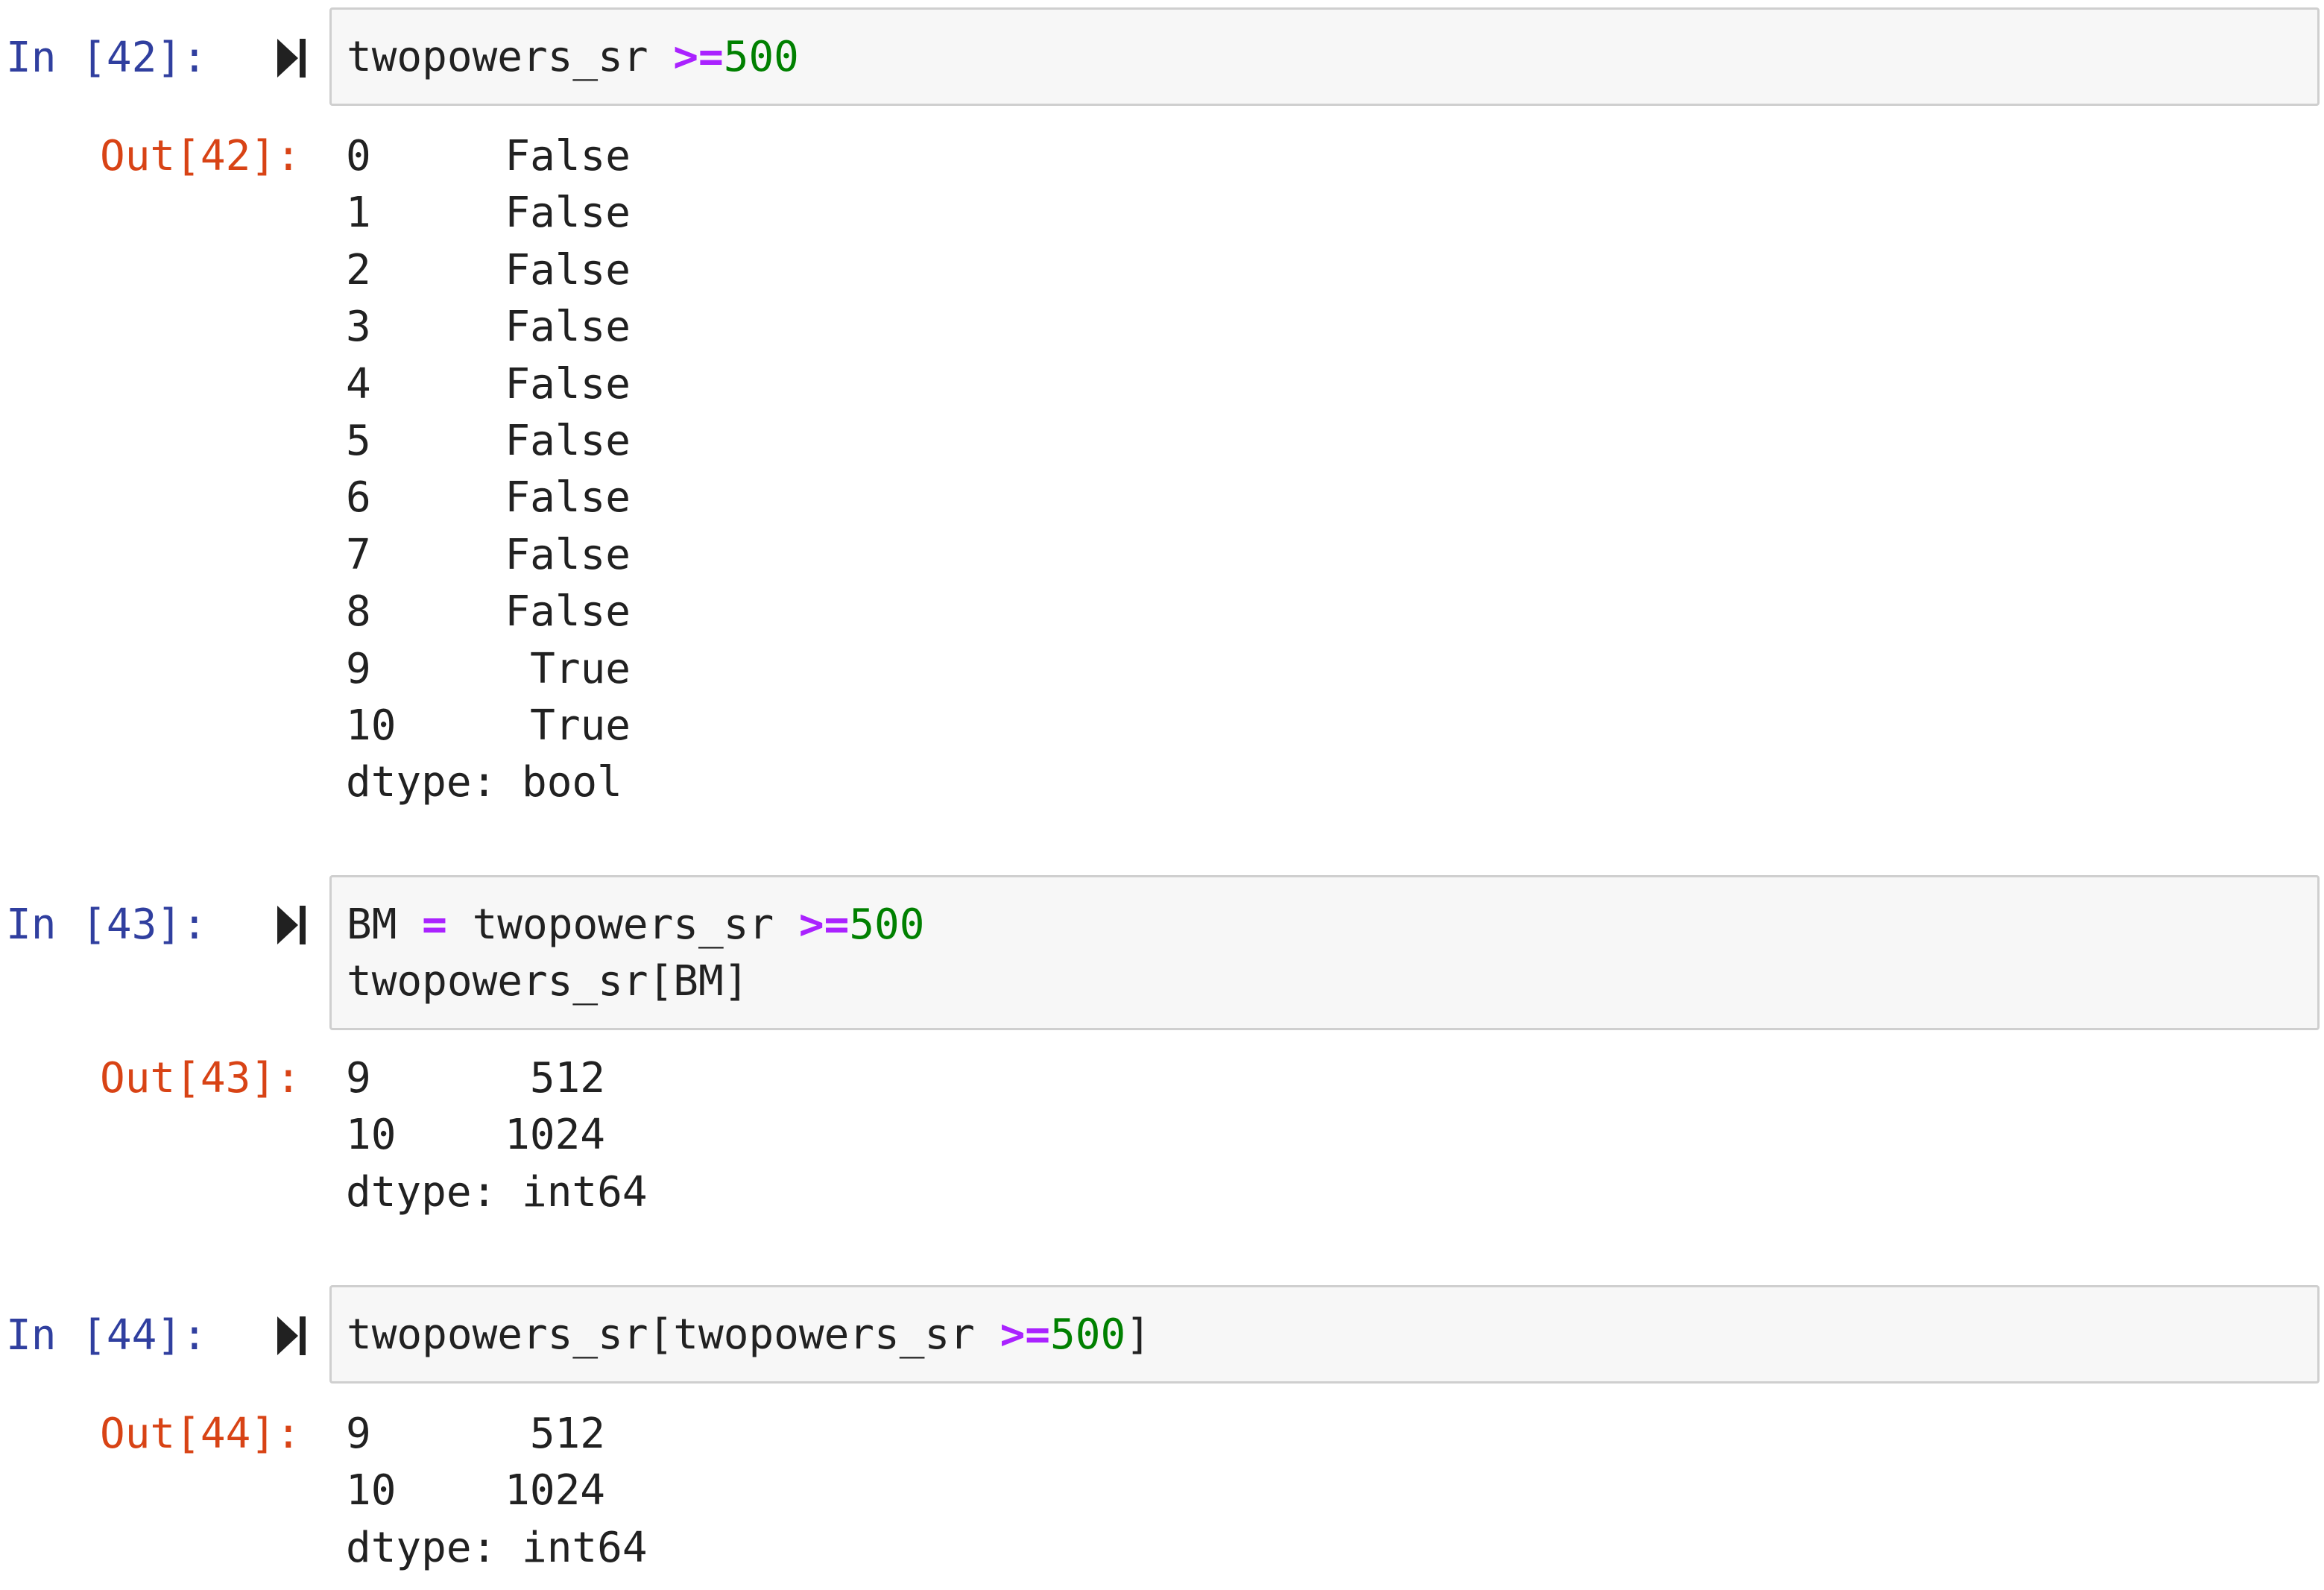  Describe the element at coordinates (1324, 953) in the screenshot. I see `code-input: BM = twopowers_sr >=500 twopowers_sr[BM]` at that location.